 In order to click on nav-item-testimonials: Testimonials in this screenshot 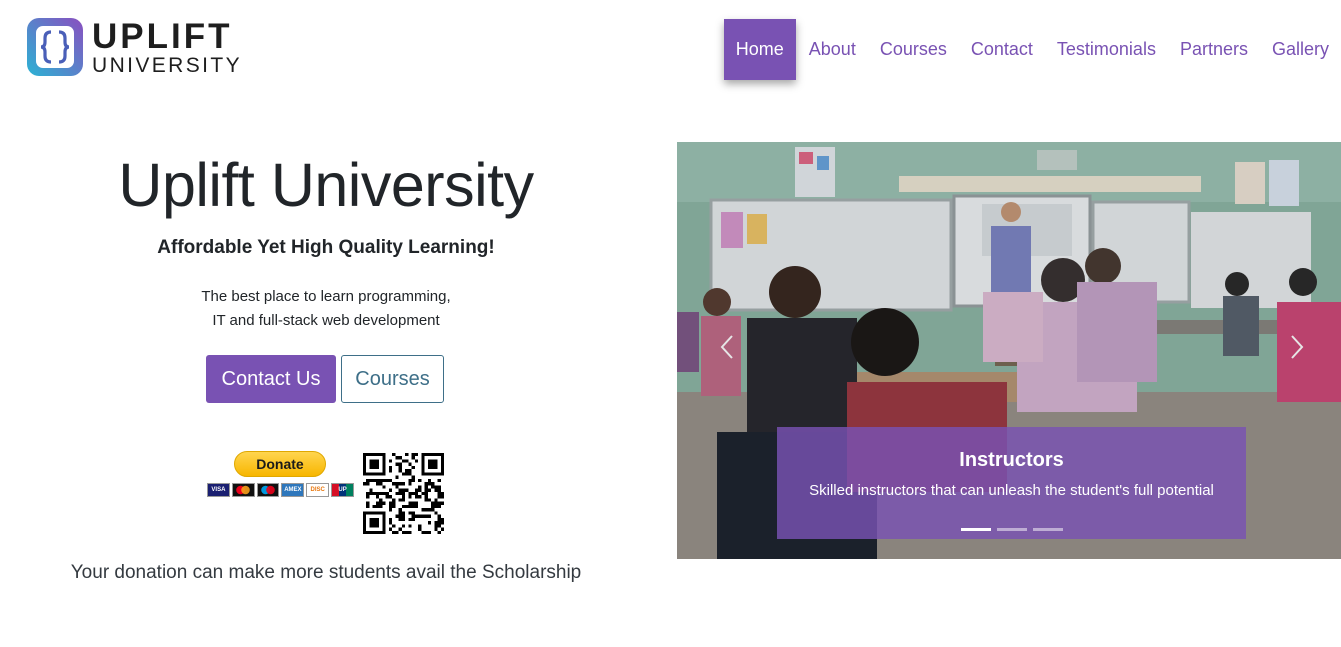, I will do `click(1106, 49)`.